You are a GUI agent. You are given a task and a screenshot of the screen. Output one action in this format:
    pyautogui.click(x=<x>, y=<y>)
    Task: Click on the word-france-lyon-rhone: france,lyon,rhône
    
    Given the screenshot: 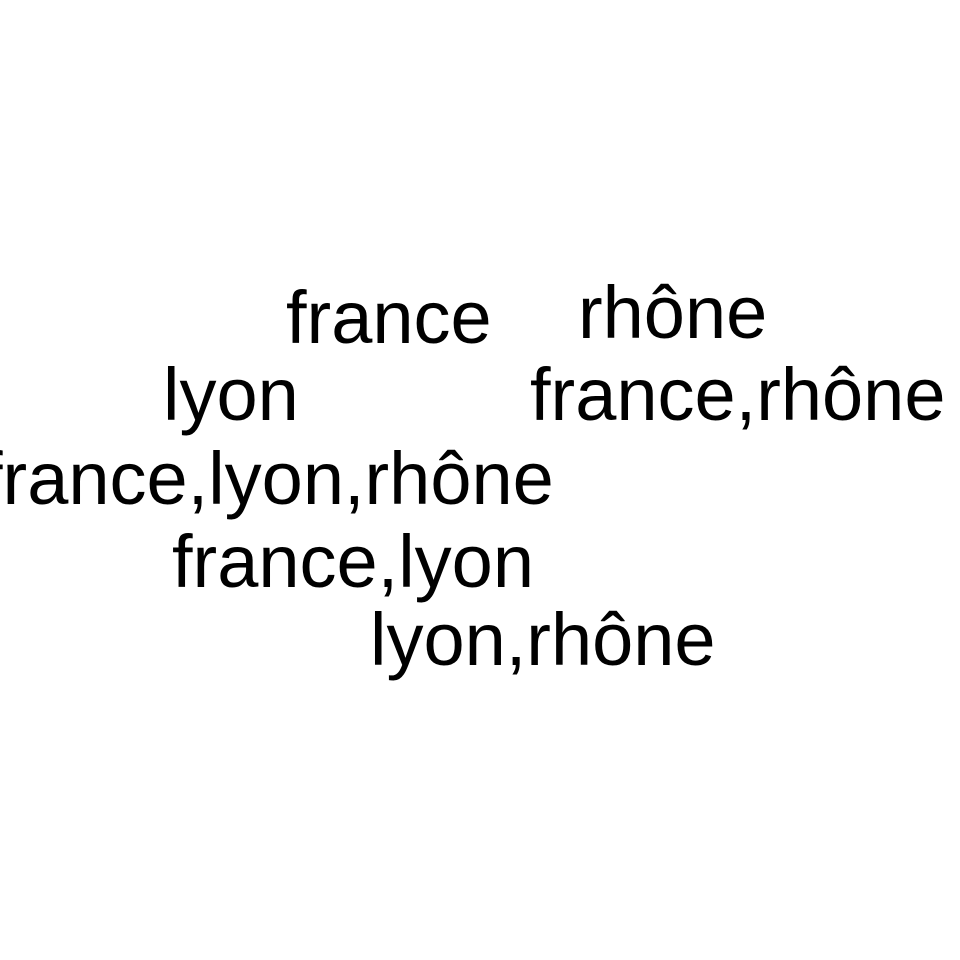 What is the action you would take?
    pyautogui.click(x=277, y=478)
    